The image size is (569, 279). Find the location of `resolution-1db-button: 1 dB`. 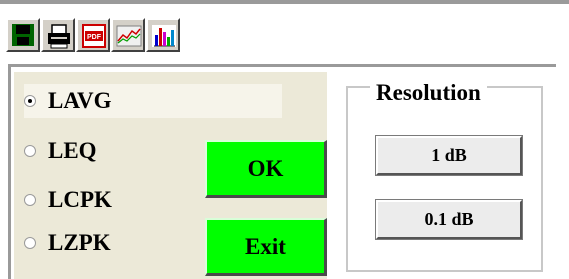

resolution-1db-button: 1 dB is located at coordinates (449, 155).